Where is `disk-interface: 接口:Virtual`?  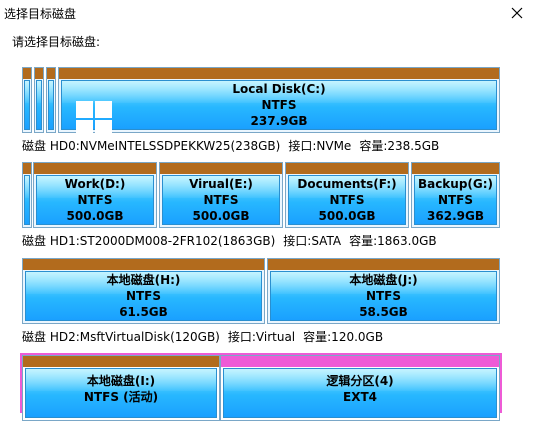
disk-interface: 接口:Virtual is located at coordinates (261, 337).